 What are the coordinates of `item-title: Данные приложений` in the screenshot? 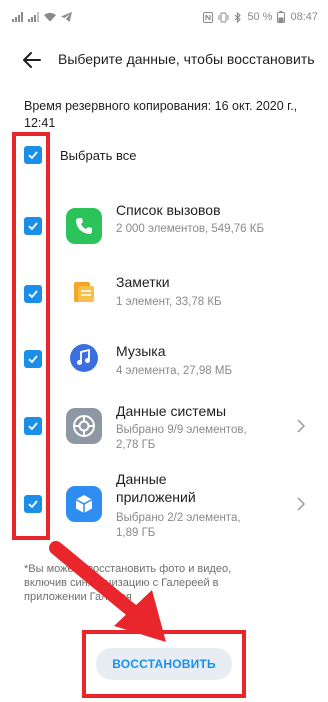 It's located at (156, 488).